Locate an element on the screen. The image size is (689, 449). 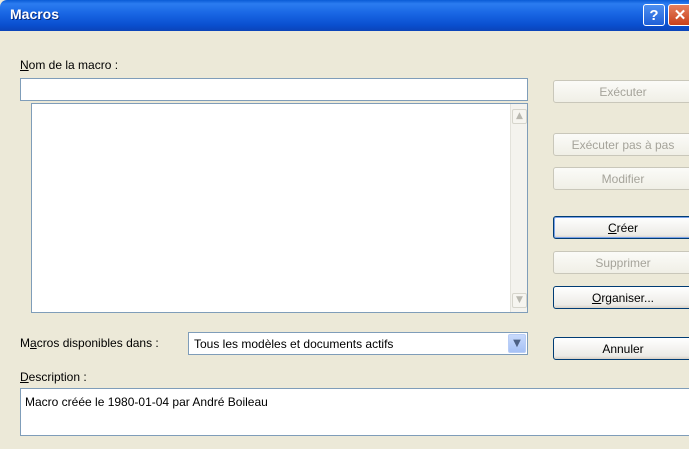
window-title: Macros is located at coordinates (35, 14).